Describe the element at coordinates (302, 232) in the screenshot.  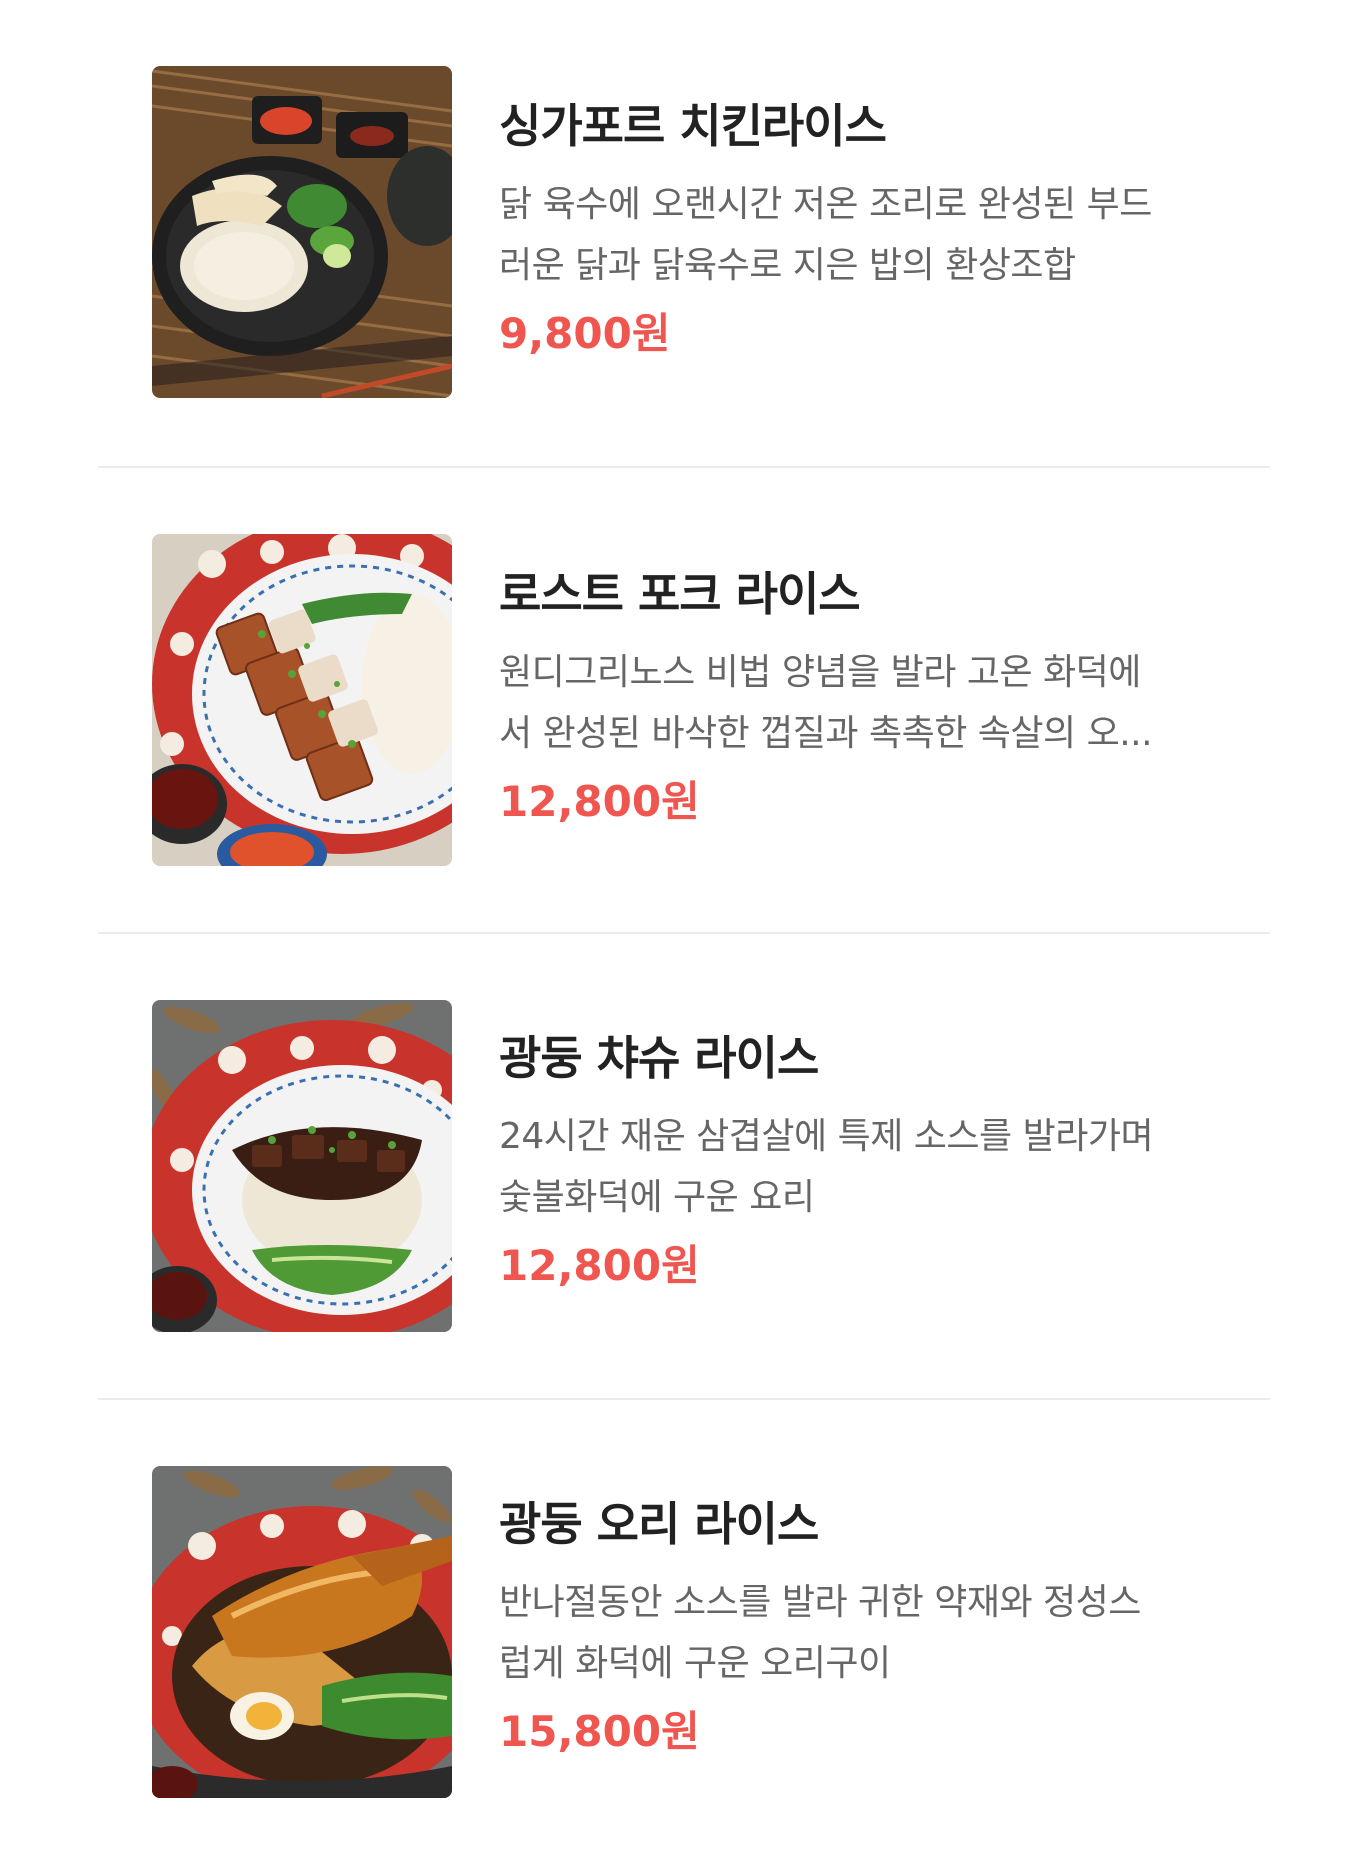
I see `chicken-rice-photo` at that location.